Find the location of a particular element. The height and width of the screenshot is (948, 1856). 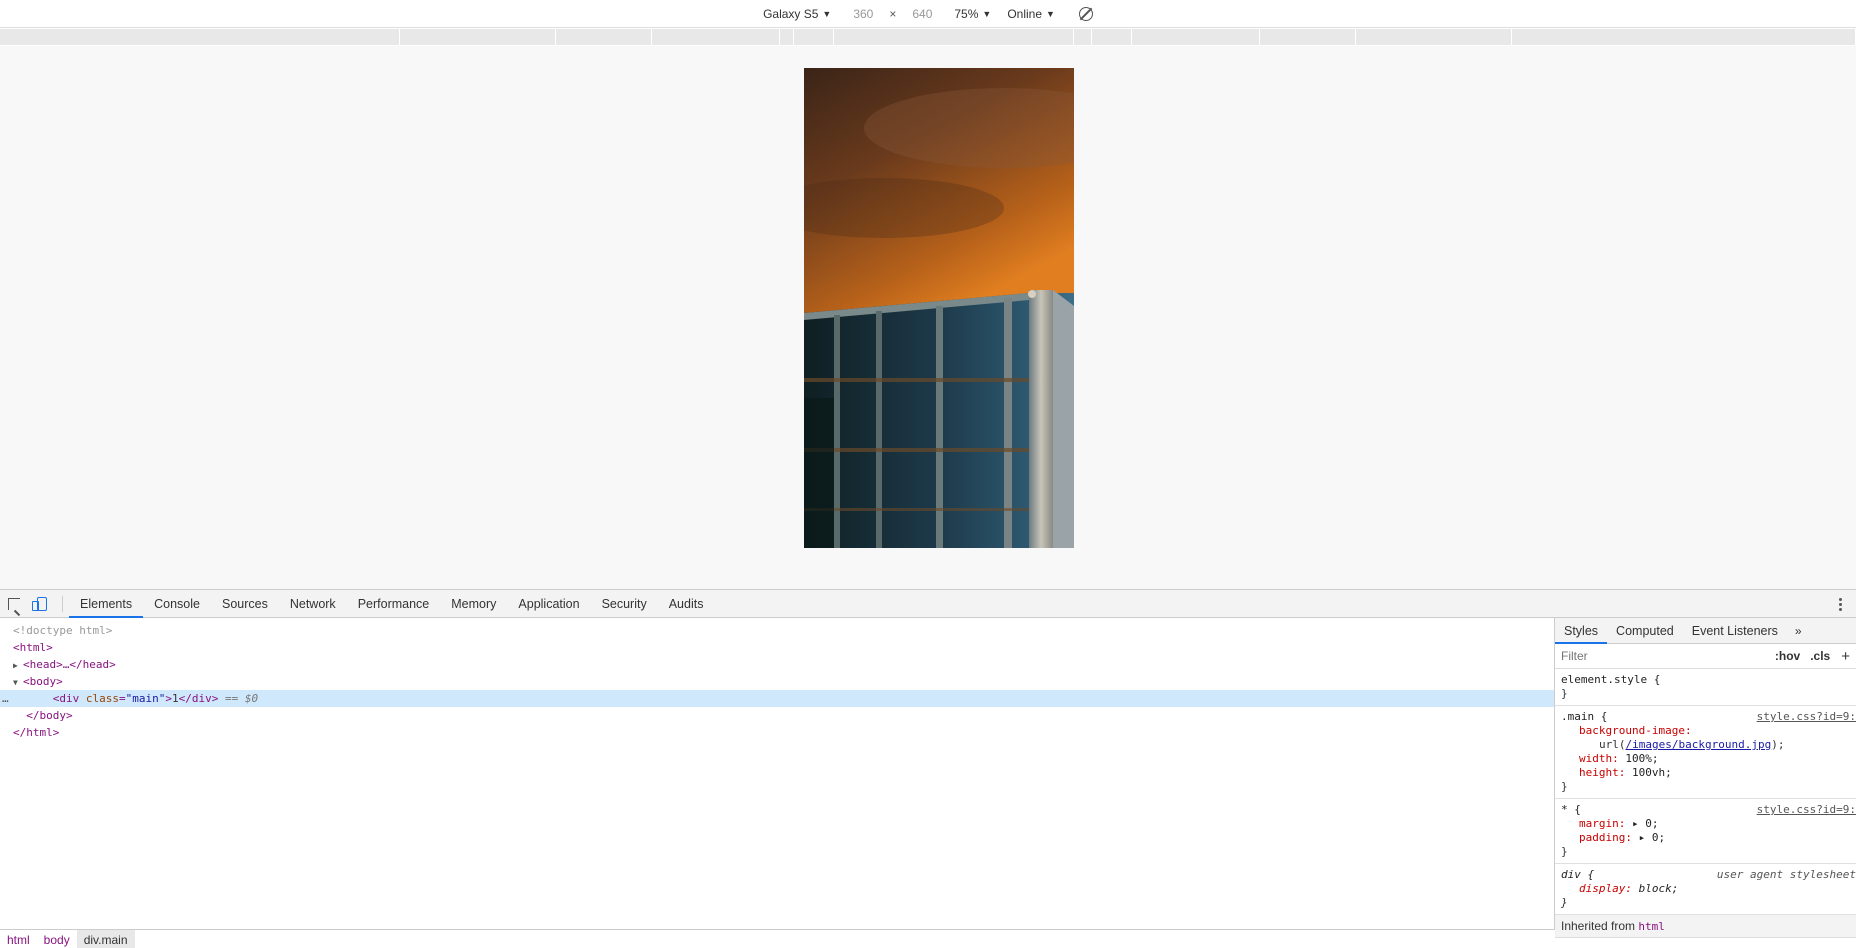

tab-sources: Sources is located at coordinates (245, 604).